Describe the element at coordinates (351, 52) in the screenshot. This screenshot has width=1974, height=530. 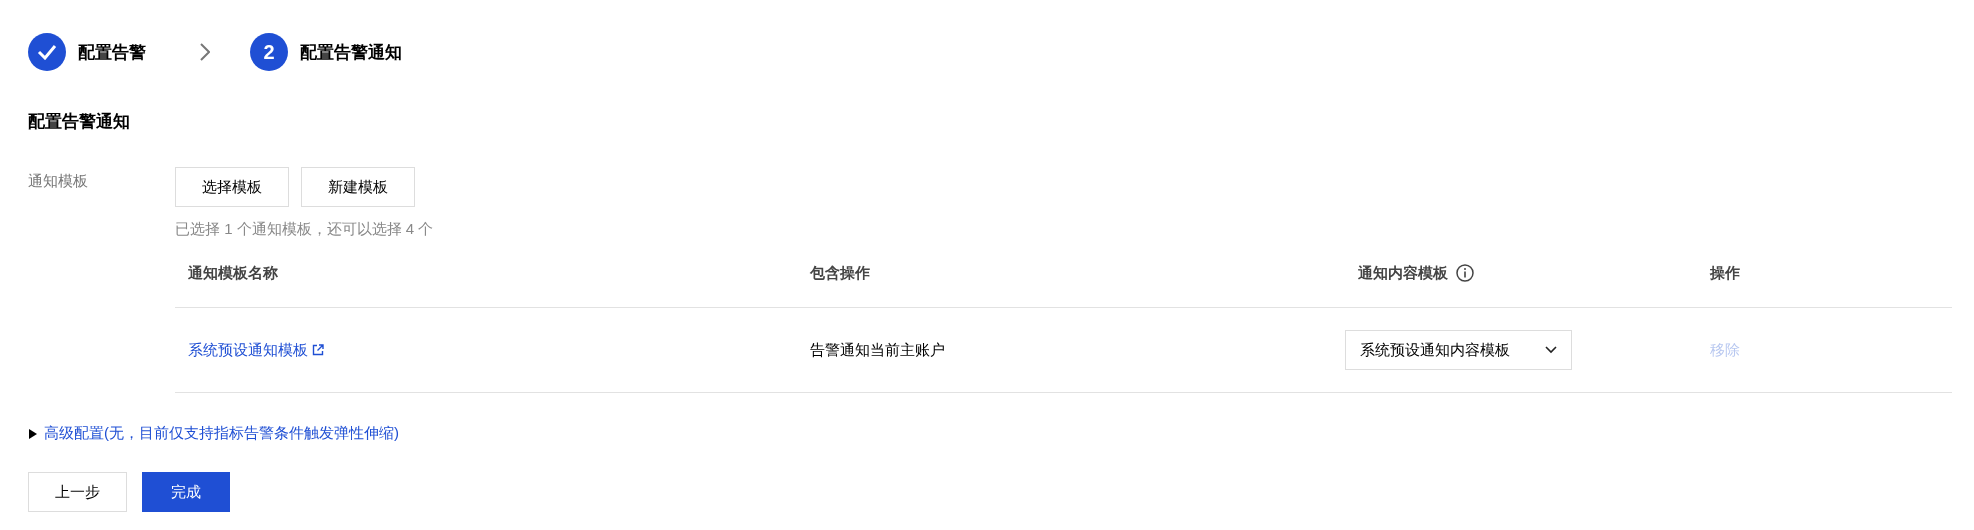
I see `step-label: 配置告警通知` at that location.